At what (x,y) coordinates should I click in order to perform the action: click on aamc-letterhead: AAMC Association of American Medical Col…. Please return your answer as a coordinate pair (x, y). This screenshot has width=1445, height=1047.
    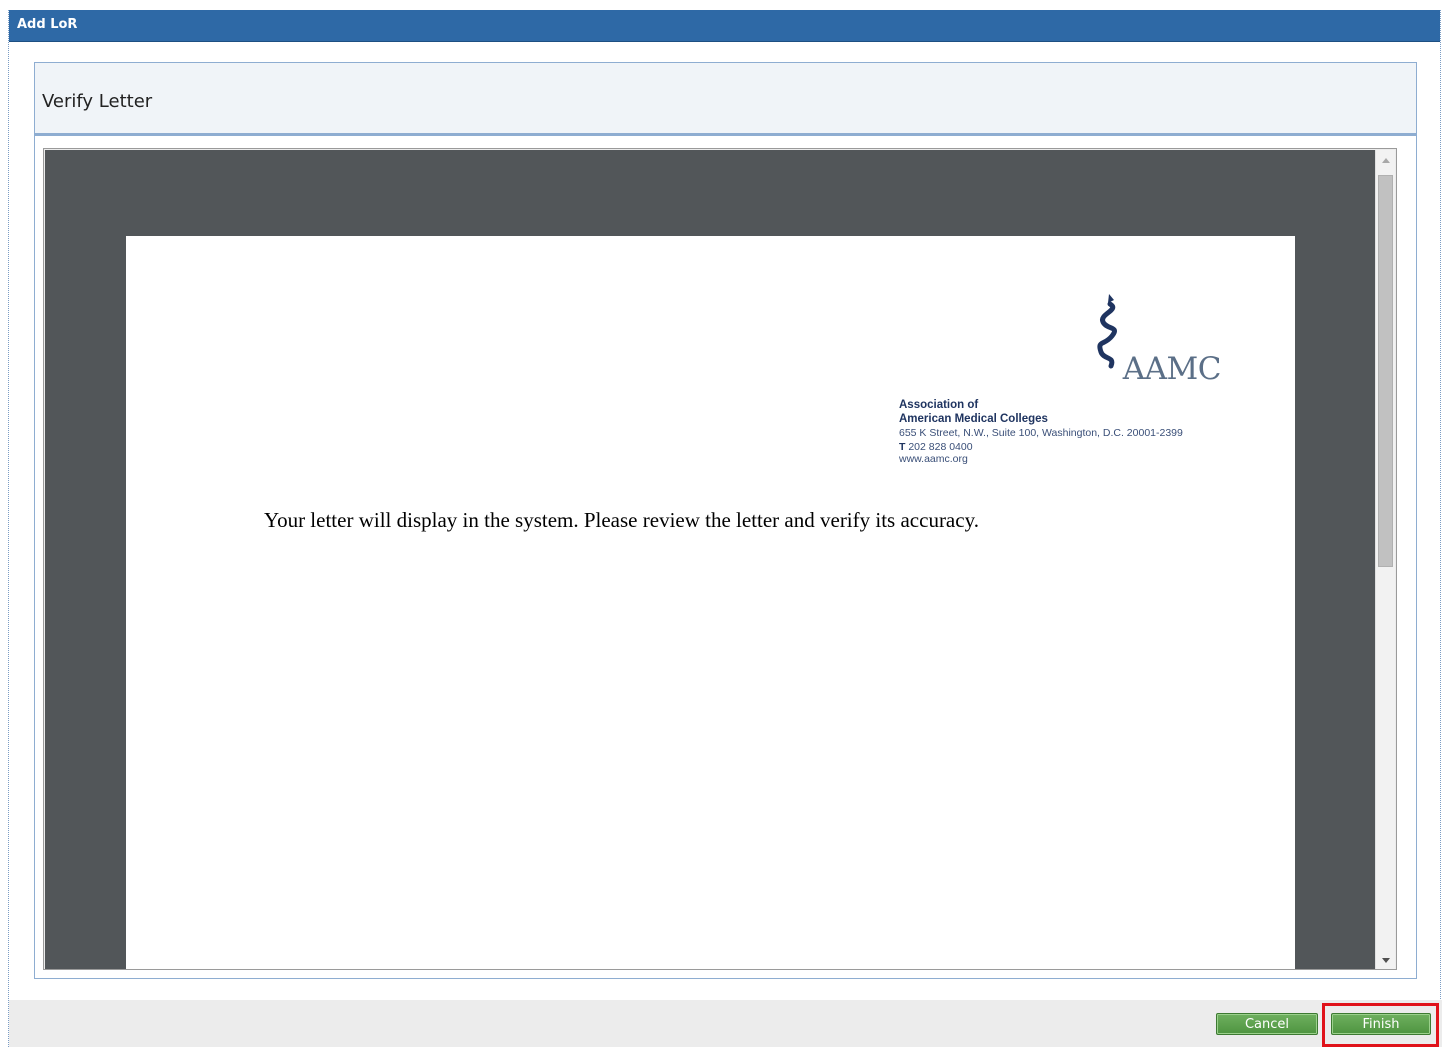
    Looking at the image, I should click on (1060, 382).